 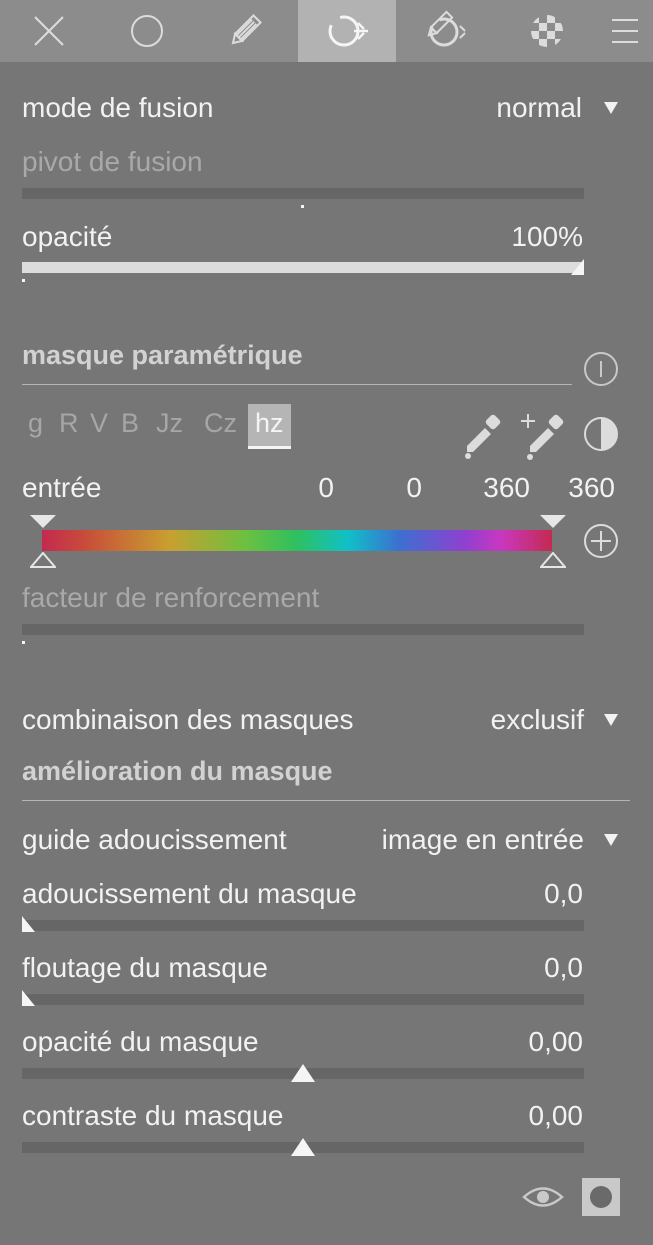 What do you see at coordinates (188, 719) in the screenshot?
I see `combine-masks-label: combinaison des masques` at bounding box center [188, 719].